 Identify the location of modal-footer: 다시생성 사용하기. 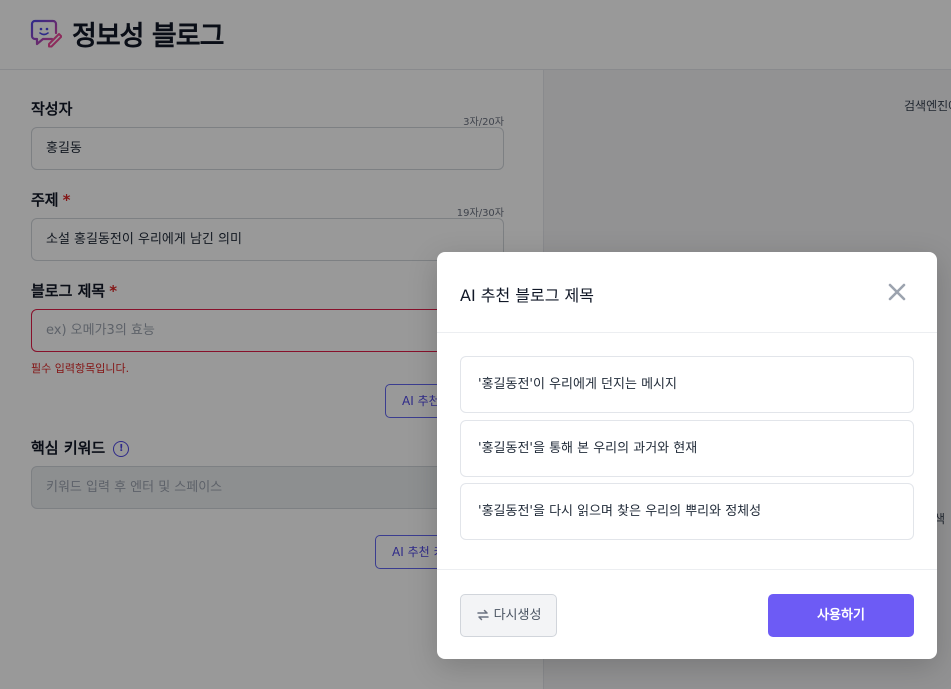
(687, 614).